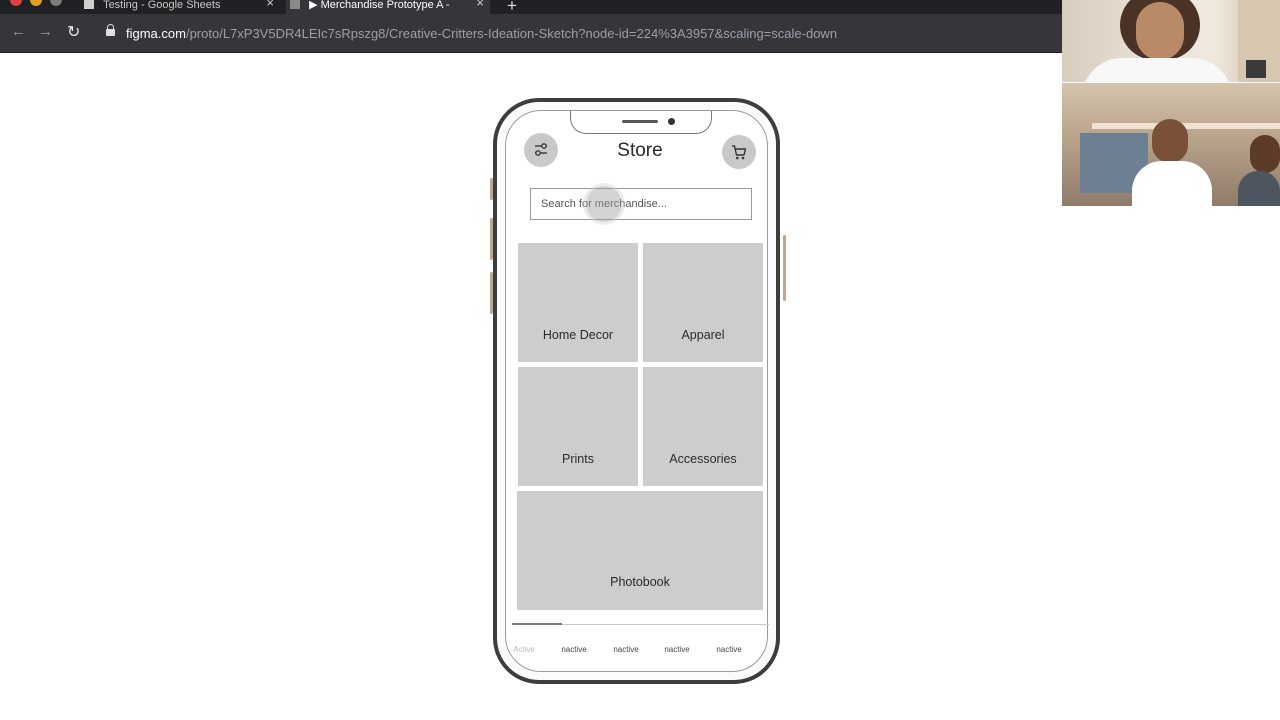 The height and width of the screenshot is (720, 1280). Describe the element at coordinates (1170, 141) in the screenshot. I see `child-head` at that location.